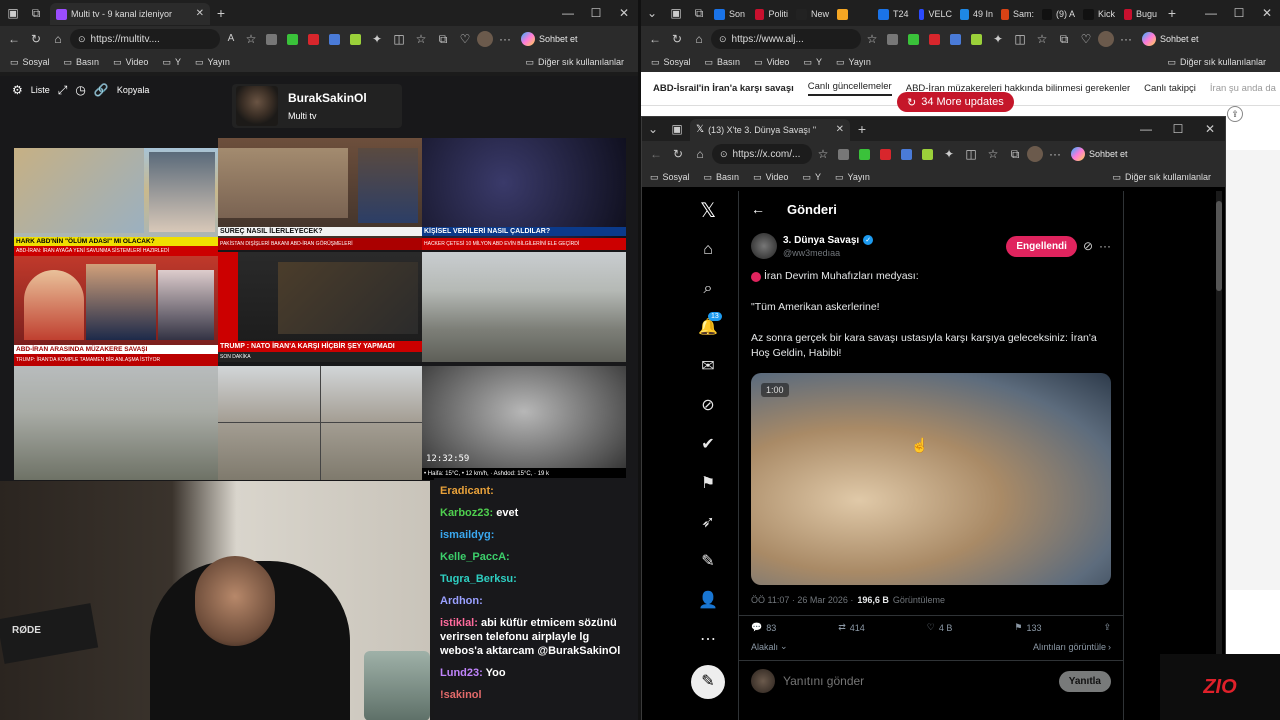 The height and width of the screenshot is (720, 1280). I want to click on right-tab: Bugu, so click(1140, 14).